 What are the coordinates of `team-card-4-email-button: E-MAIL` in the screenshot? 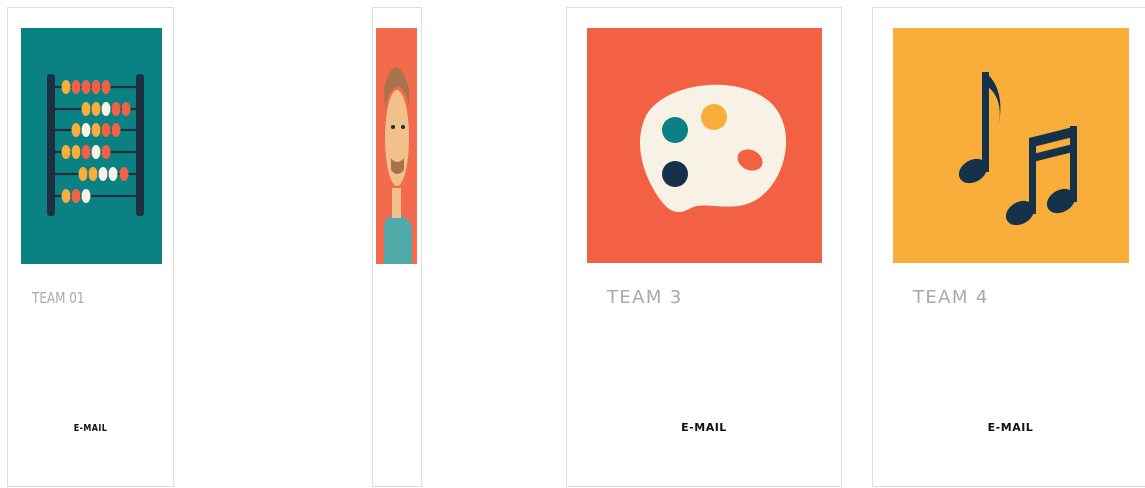 It's located at (1009, 427).